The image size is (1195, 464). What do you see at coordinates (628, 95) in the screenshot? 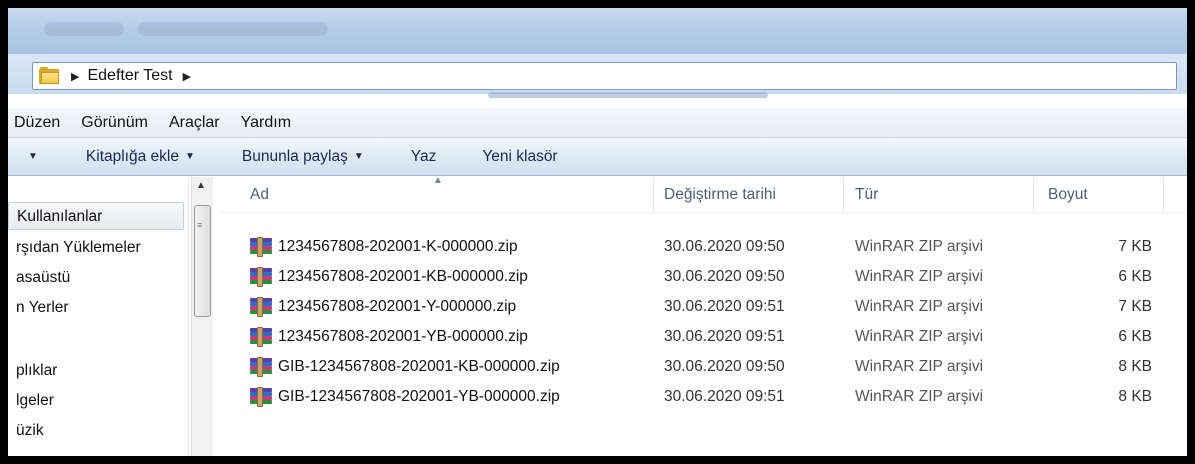
I see `blurred-search-text` at bounding box center [628, 95].